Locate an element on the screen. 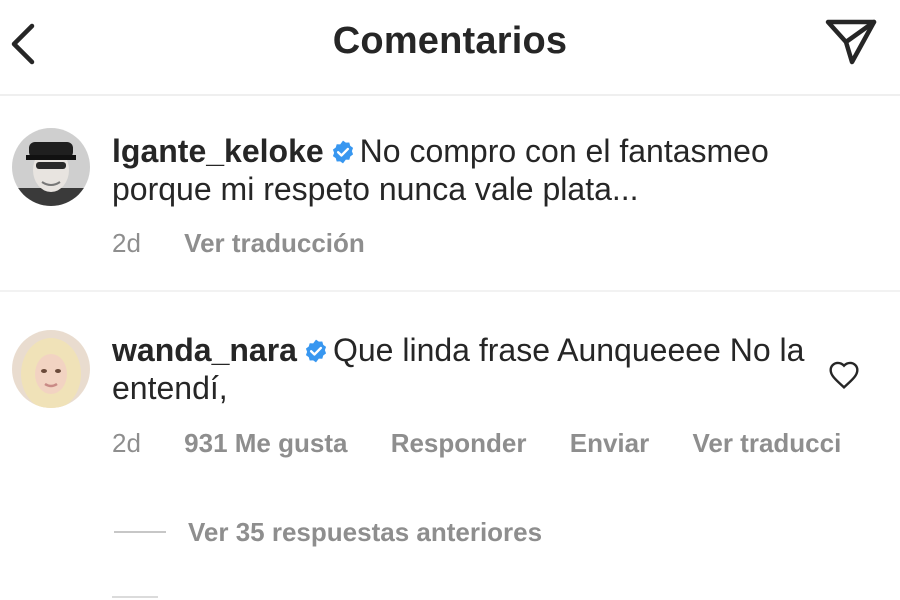 Image resolution: width=900 pixels, height=600 pixels. likes-count: 931 Me gusta is located at coordinates (265, 443).